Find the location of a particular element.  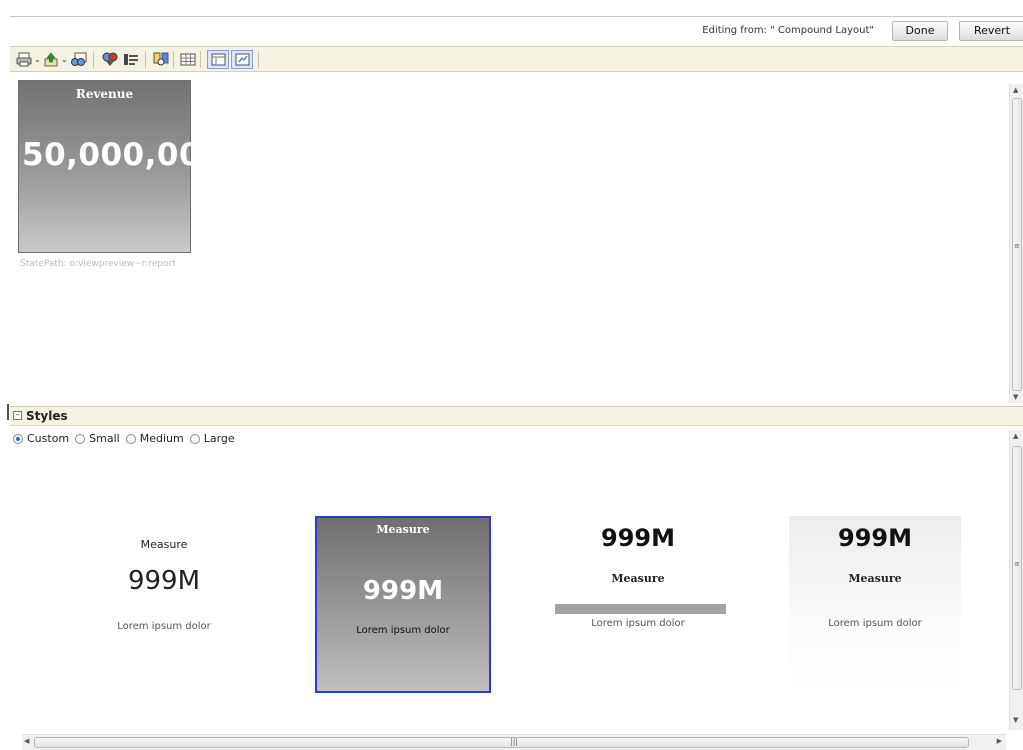

style-sample-plain: Measure 999M Lorem ipsum dolor is located at coordinates (164, 604).